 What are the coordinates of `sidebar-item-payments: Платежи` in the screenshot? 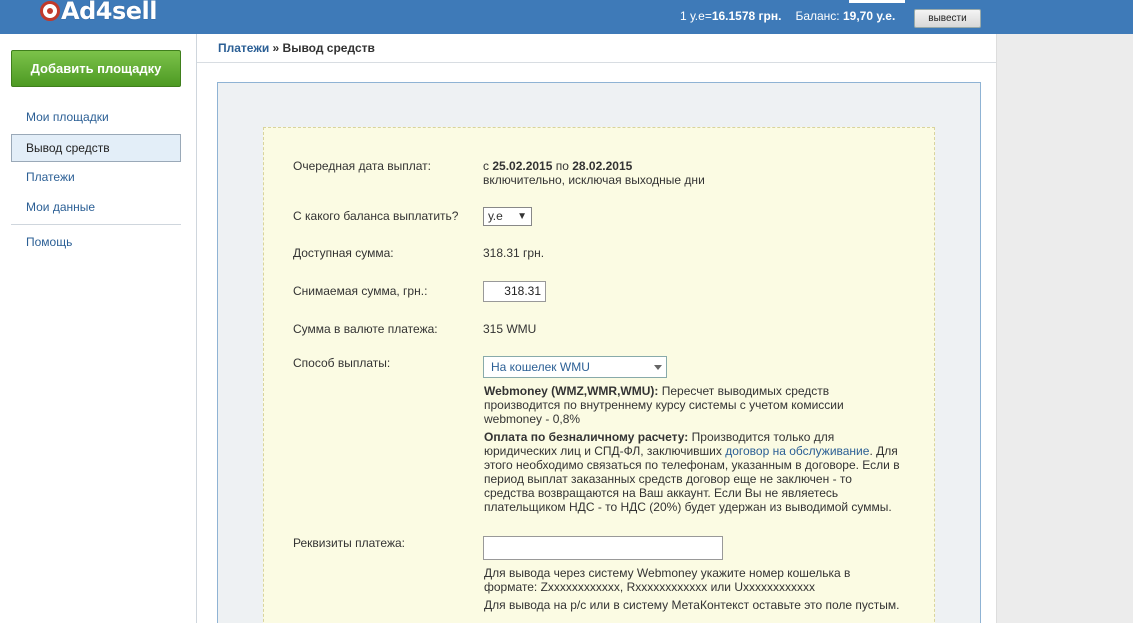 It's located at (96, 178).